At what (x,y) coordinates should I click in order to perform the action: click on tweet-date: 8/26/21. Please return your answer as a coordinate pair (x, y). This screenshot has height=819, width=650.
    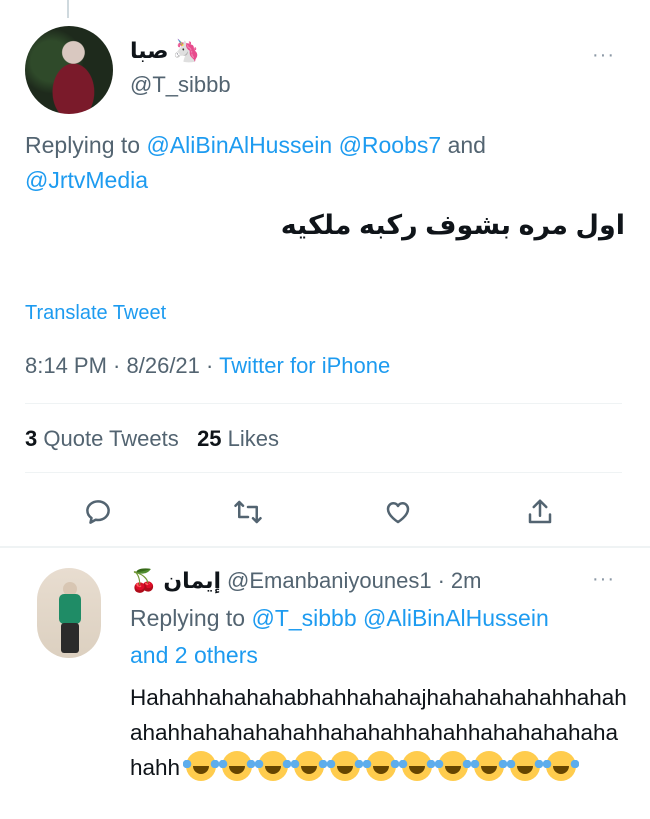
    Looking at the image, I should click on (163, 365).